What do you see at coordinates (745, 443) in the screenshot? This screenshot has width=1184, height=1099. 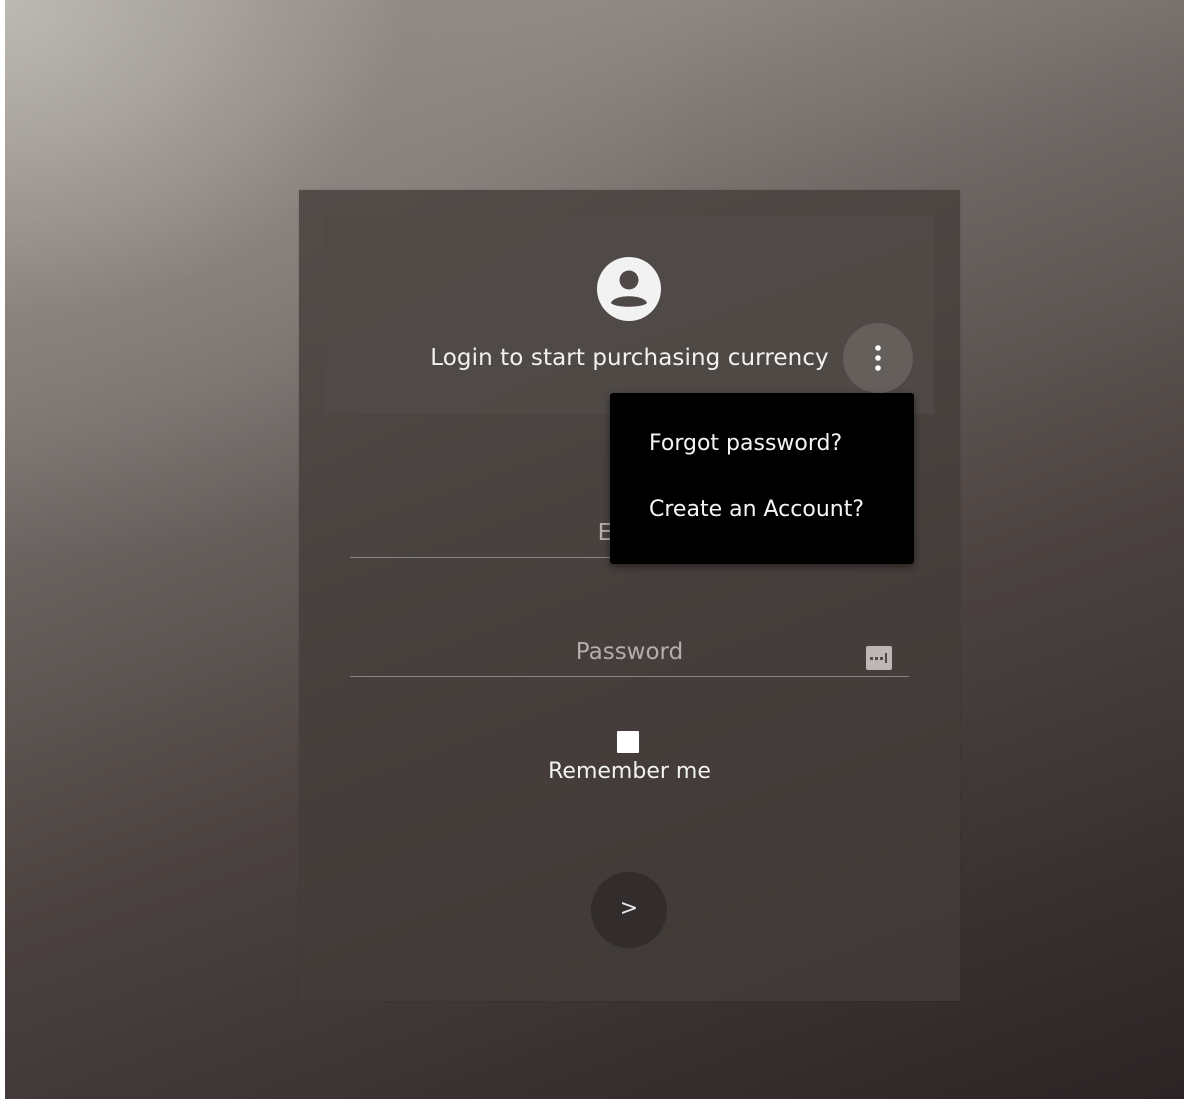 I see `menu-item-forgot-password: Forgot password?` at bounding box center [745, 443].